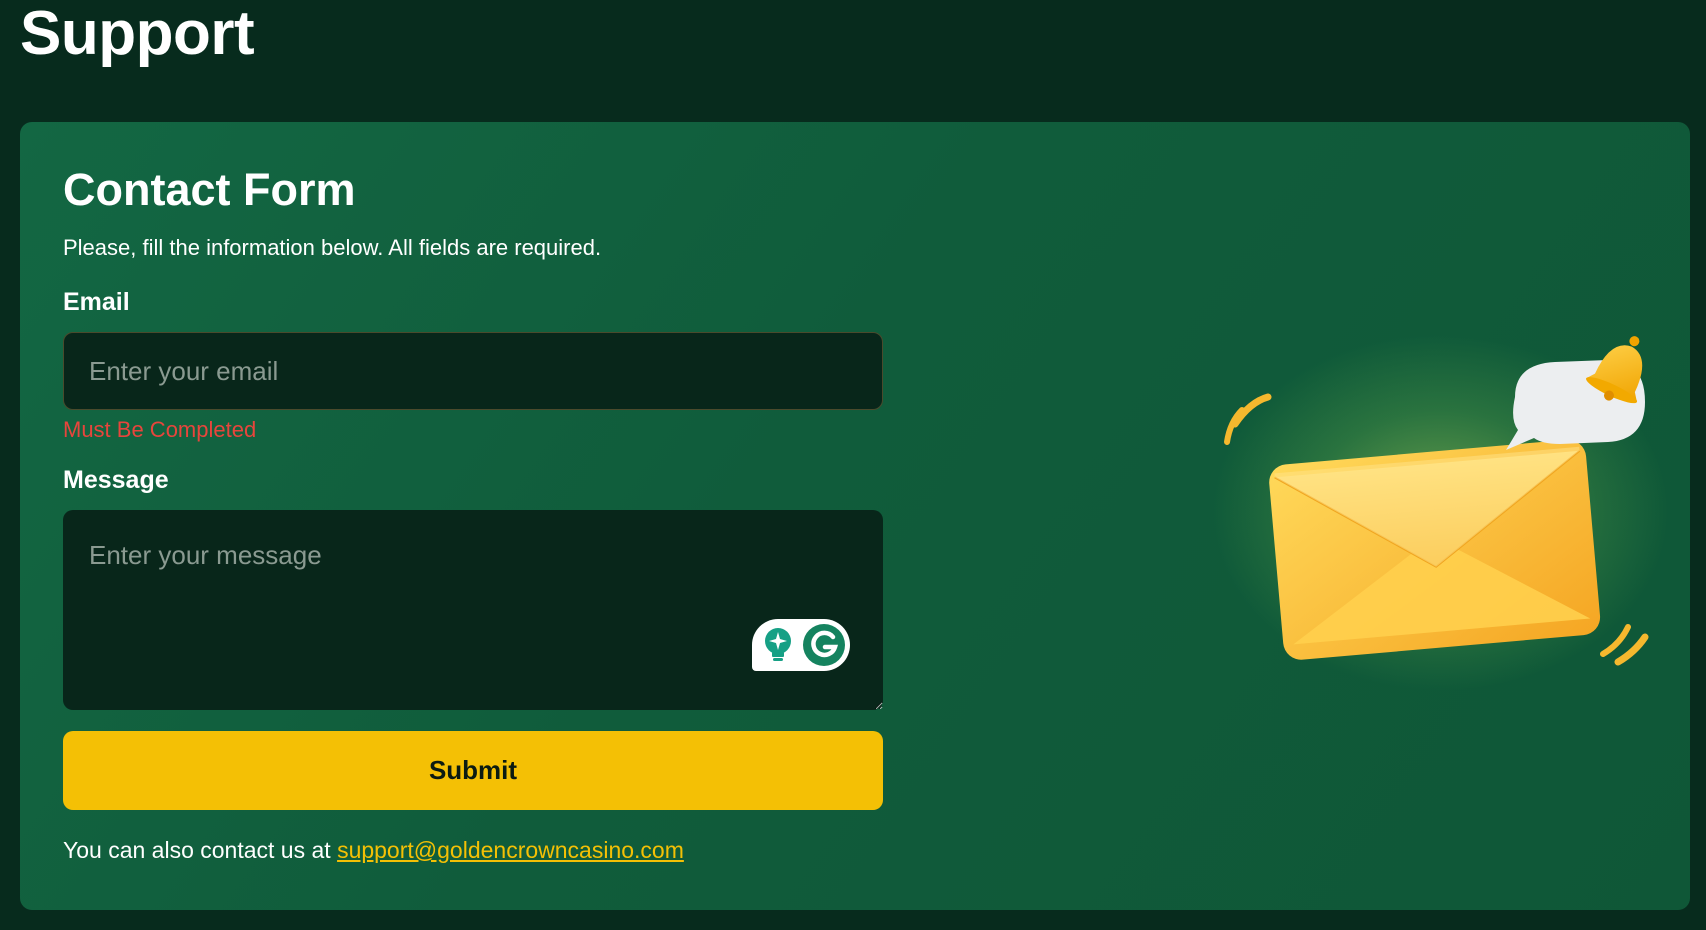 The width and height of the screenshot is (1706, 930). Describe the element at coordinates (824, 645) in the screenshot. I see `grammarly-g-icon` at that location.